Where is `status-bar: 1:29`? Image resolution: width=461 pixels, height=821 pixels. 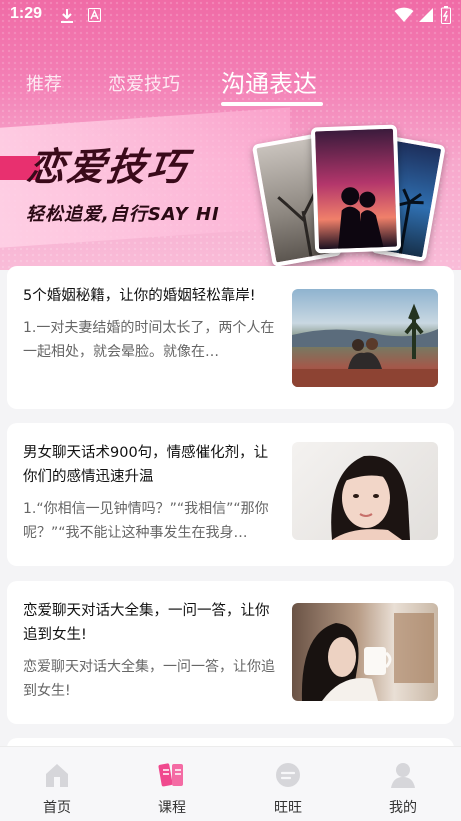 status-bar: 1:29 is located at coordinates (230, 16).